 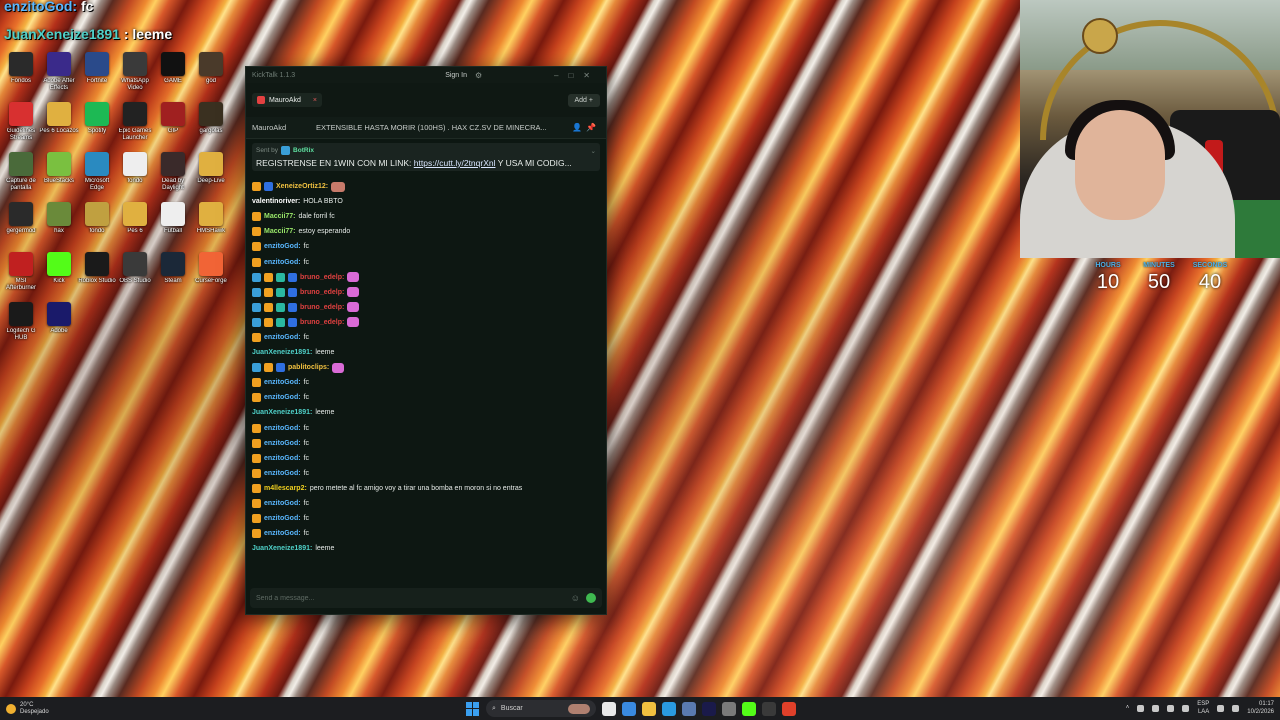 I want to click on desktop-icon: Kick, so click(x=59, y=276).